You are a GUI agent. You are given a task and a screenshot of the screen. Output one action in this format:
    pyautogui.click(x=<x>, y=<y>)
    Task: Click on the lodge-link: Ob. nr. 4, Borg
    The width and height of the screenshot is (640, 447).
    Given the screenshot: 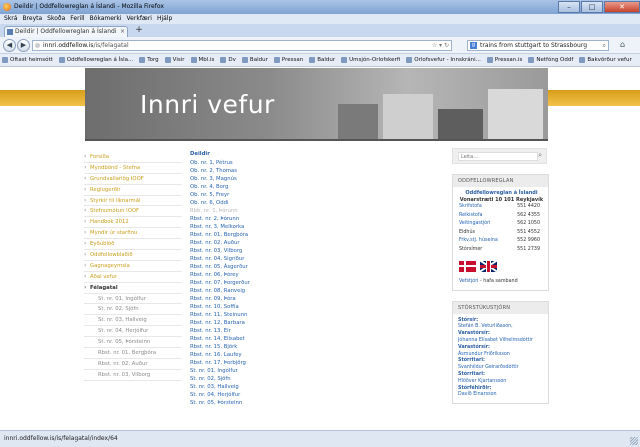 What is the action you would take?
    pyautogui.click(x=270, y=187)
    